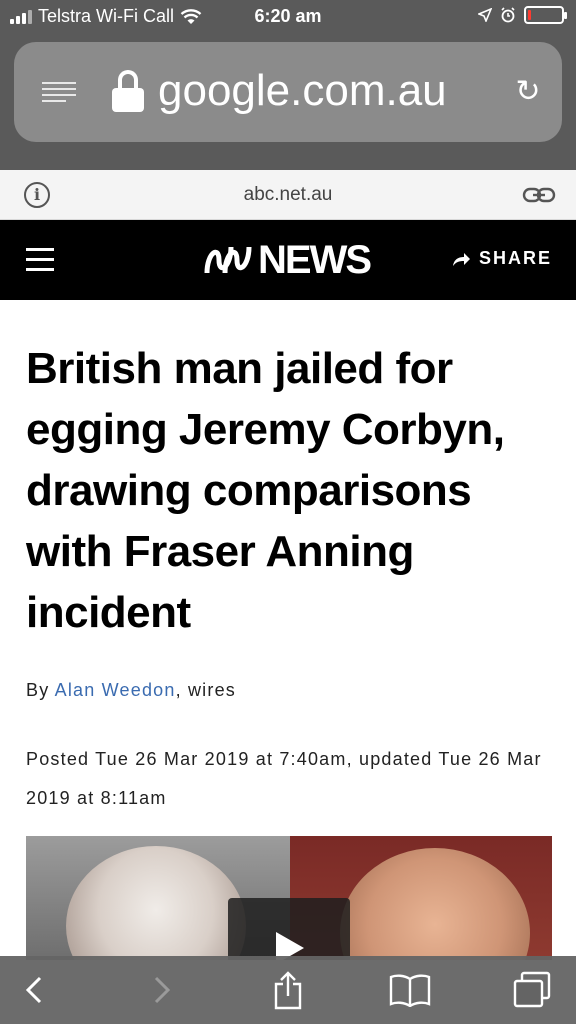  What do you see at coordinates (59, 93) in the screenshot?
I see `reader-icon` at bounding box center [59, 93].